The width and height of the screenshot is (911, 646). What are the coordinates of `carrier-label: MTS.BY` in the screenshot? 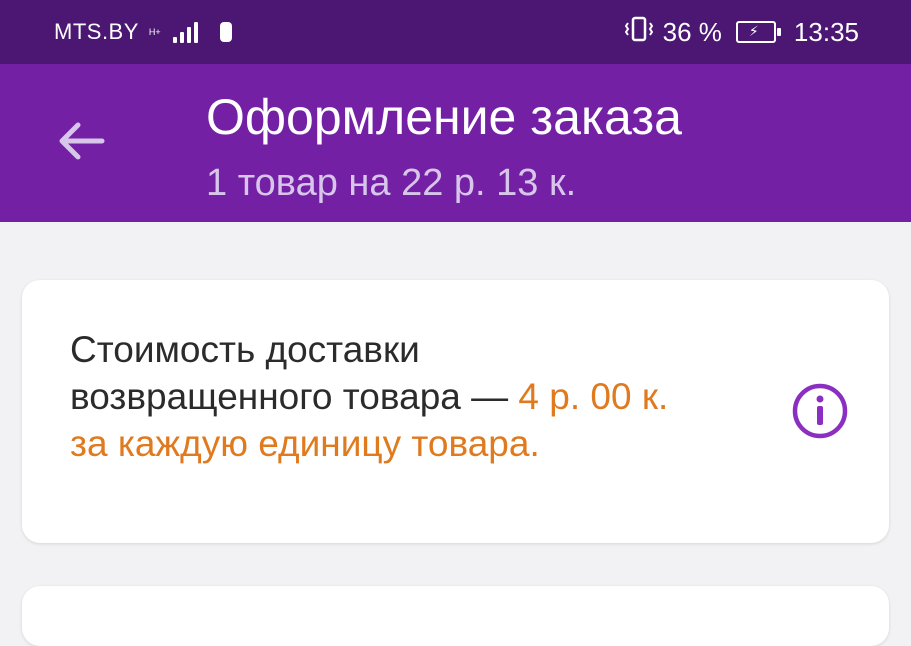 It's located at (96, 31).